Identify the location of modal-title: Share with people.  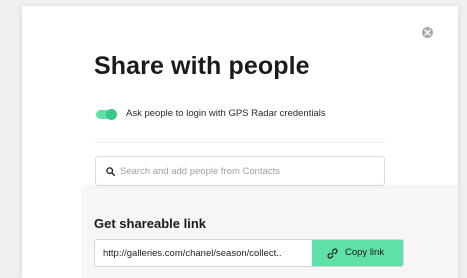
(202, 66).